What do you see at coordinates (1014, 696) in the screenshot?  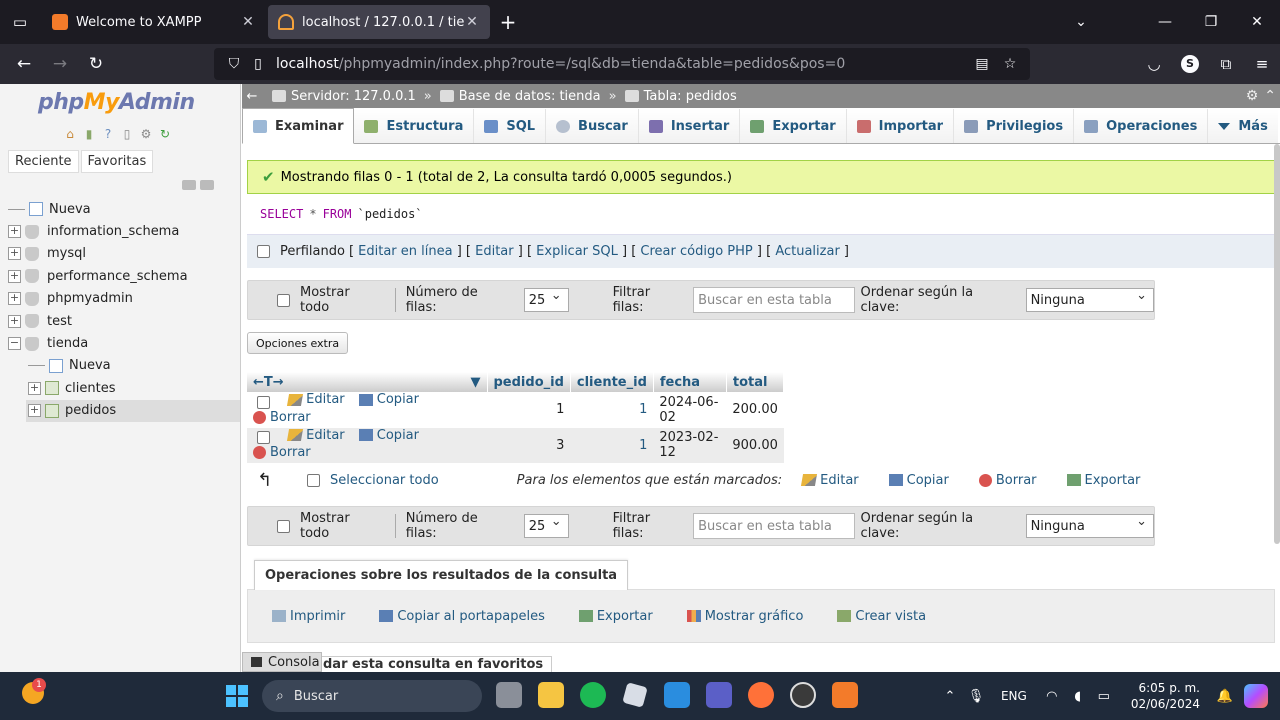 I see `language-indicator: ENG` at bounding box center [1014, 696].